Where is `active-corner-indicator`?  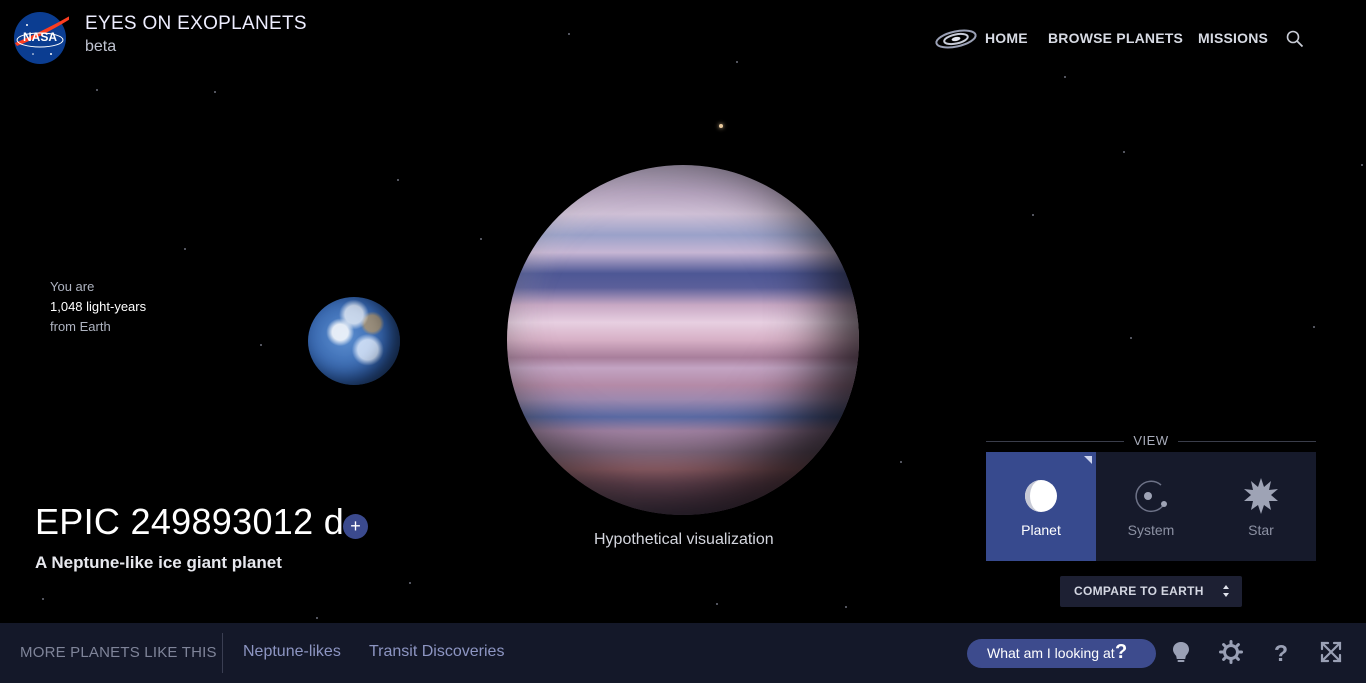
active-corner-indicator is located at coordinates (1088, 460).